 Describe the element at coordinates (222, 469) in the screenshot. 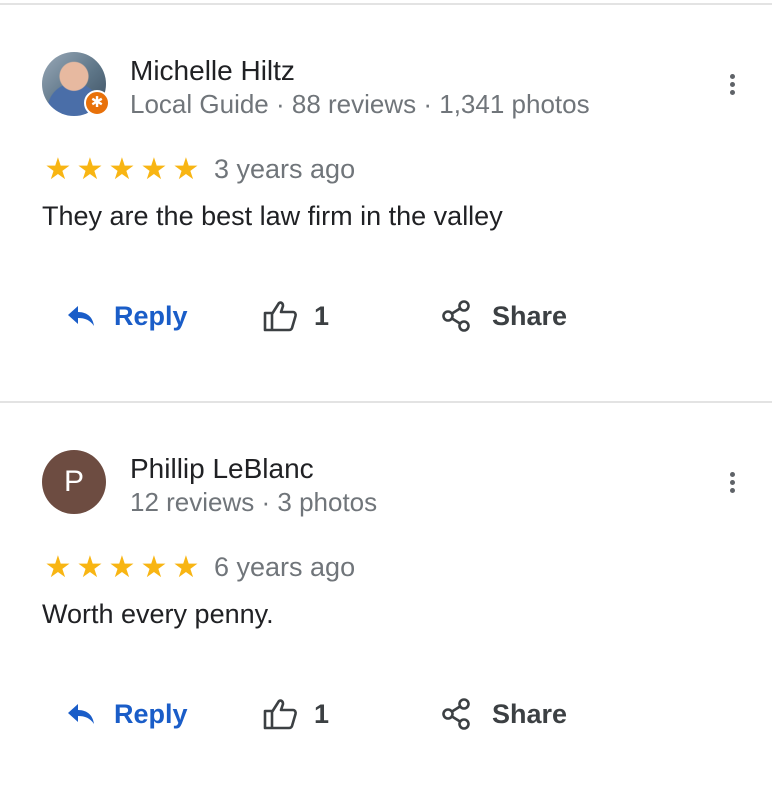

I see `reviewer-name: Phillip LeBlanc` at that location.